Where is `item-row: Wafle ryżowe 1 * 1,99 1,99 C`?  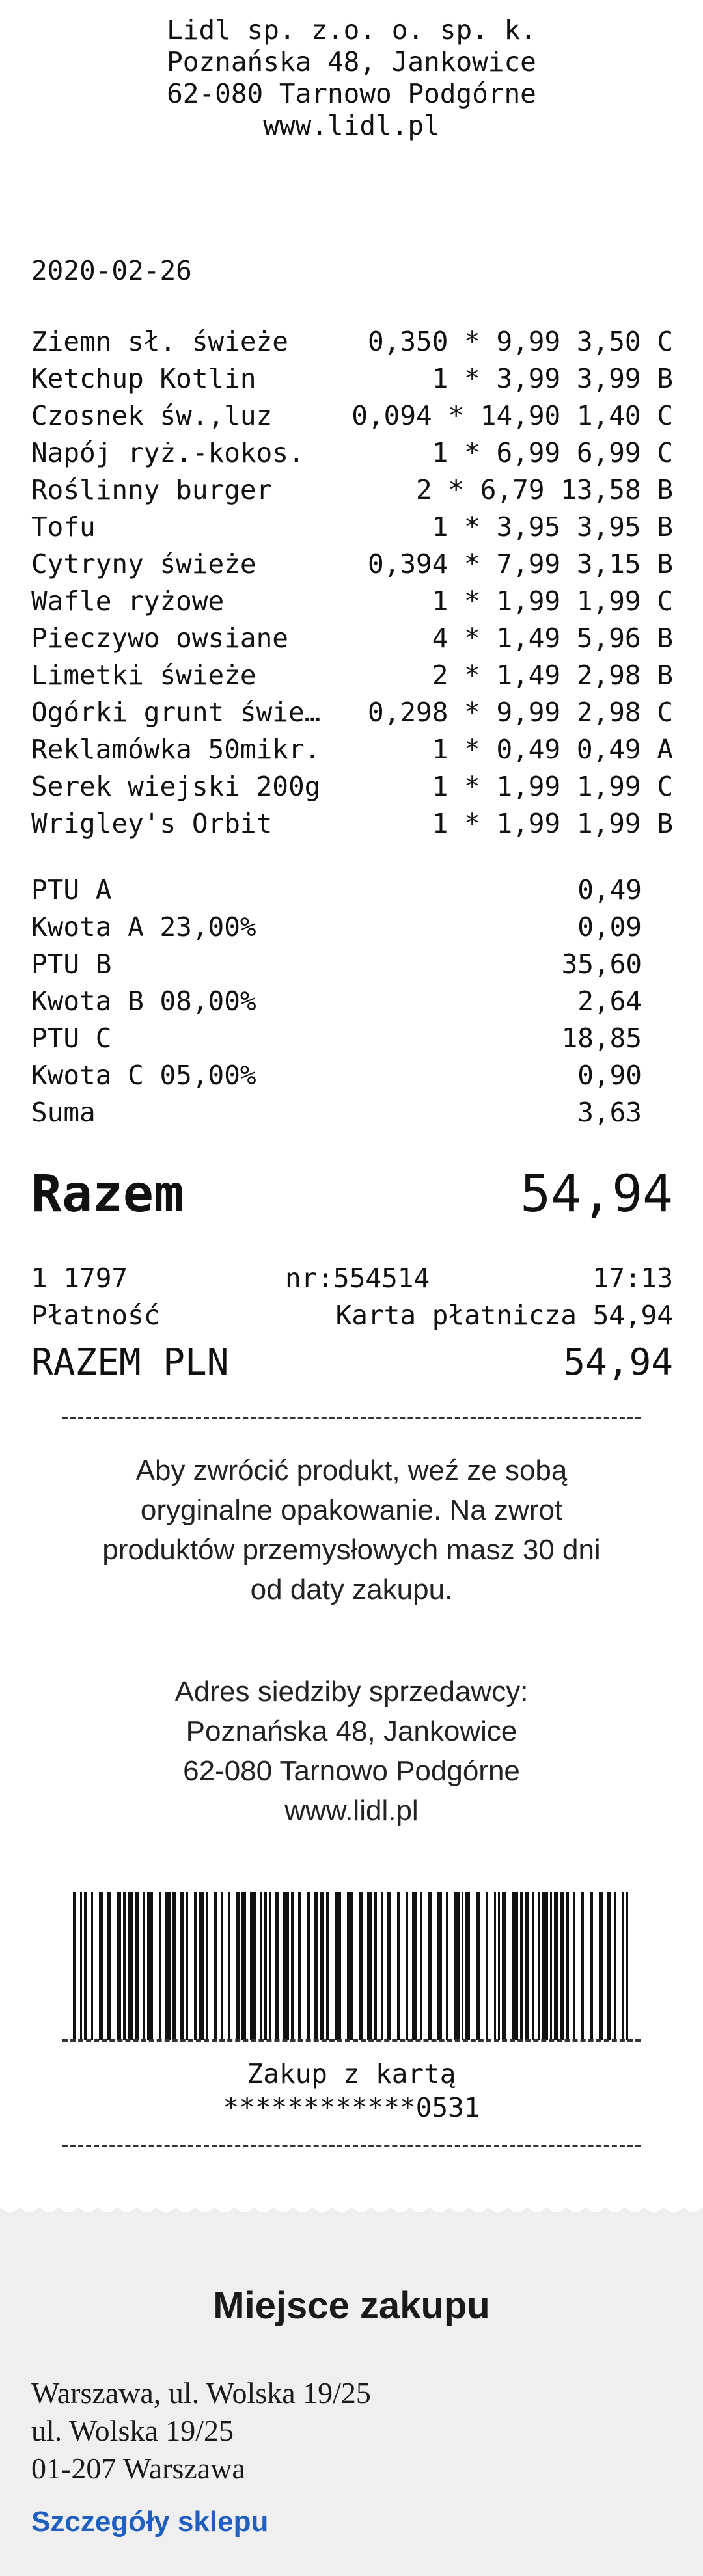 item-row: Wafle ryżowe 1 * 1,99 1,99 C is located at coordinates (352, 601).